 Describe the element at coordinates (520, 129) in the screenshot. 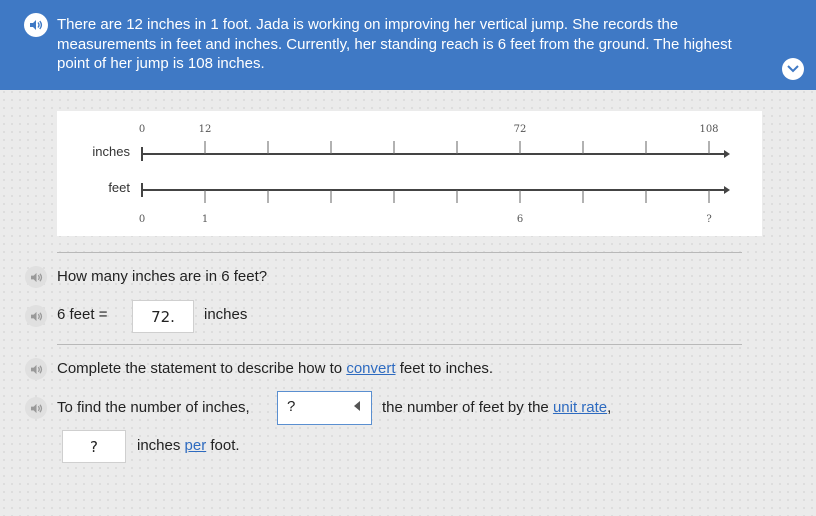

I see `inches-tick-label: 72` at that location.